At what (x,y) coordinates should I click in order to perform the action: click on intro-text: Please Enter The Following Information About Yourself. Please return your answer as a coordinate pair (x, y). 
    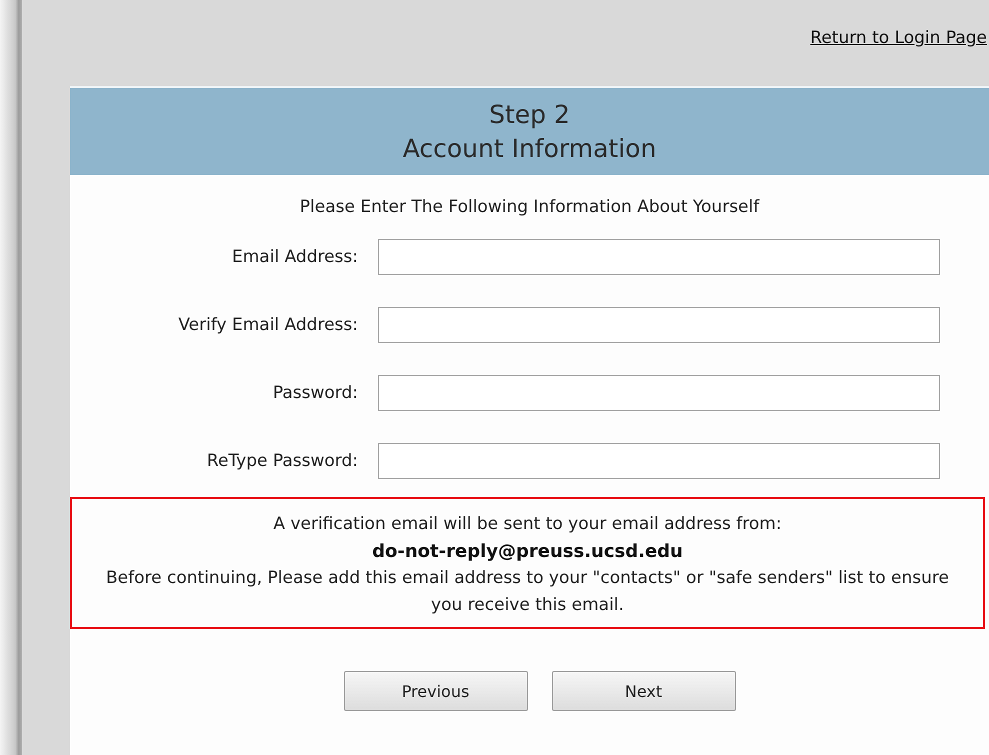
    Looking at the image, I should click on (529, 207).